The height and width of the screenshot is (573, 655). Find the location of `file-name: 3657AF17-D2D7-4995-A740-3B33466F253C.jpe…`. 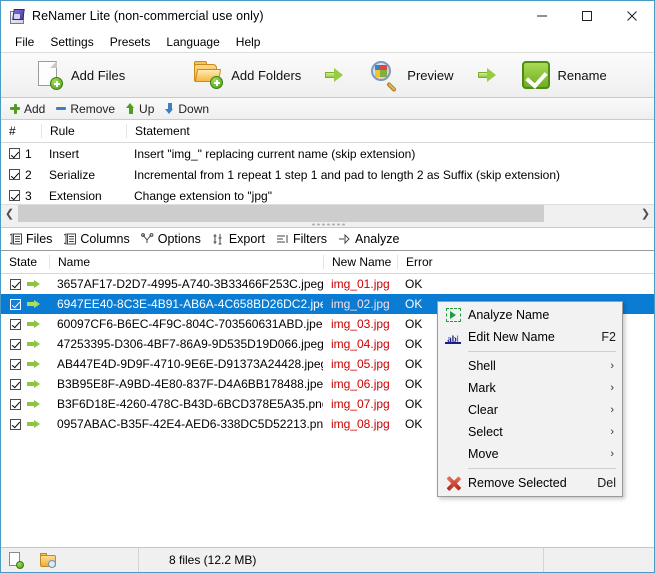

file-name: 3657AF17-D2D7-4995-A740-3B33466F253C.jpe… is located at coordinates (190, 284).